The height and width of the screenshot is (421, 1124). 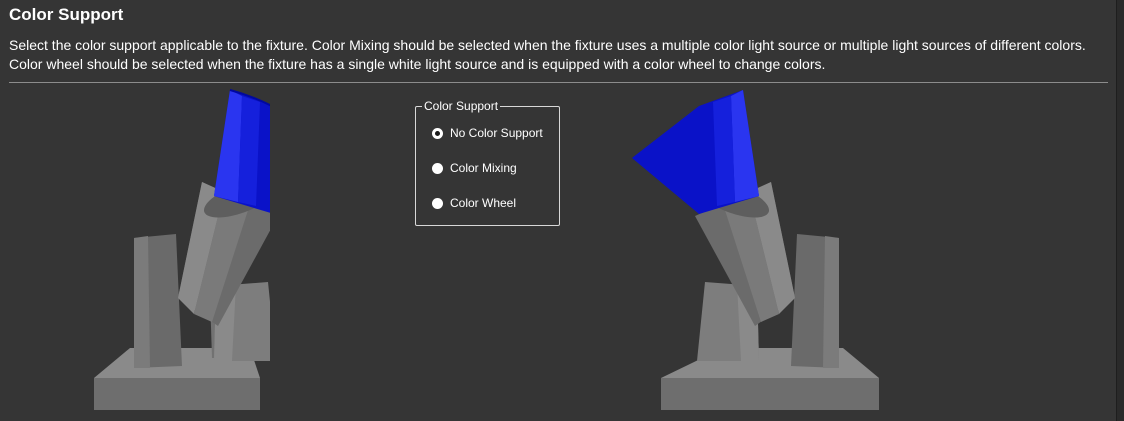 I want to click on radio-color-mixing: Color Mixing, so click(x=474, y=168).